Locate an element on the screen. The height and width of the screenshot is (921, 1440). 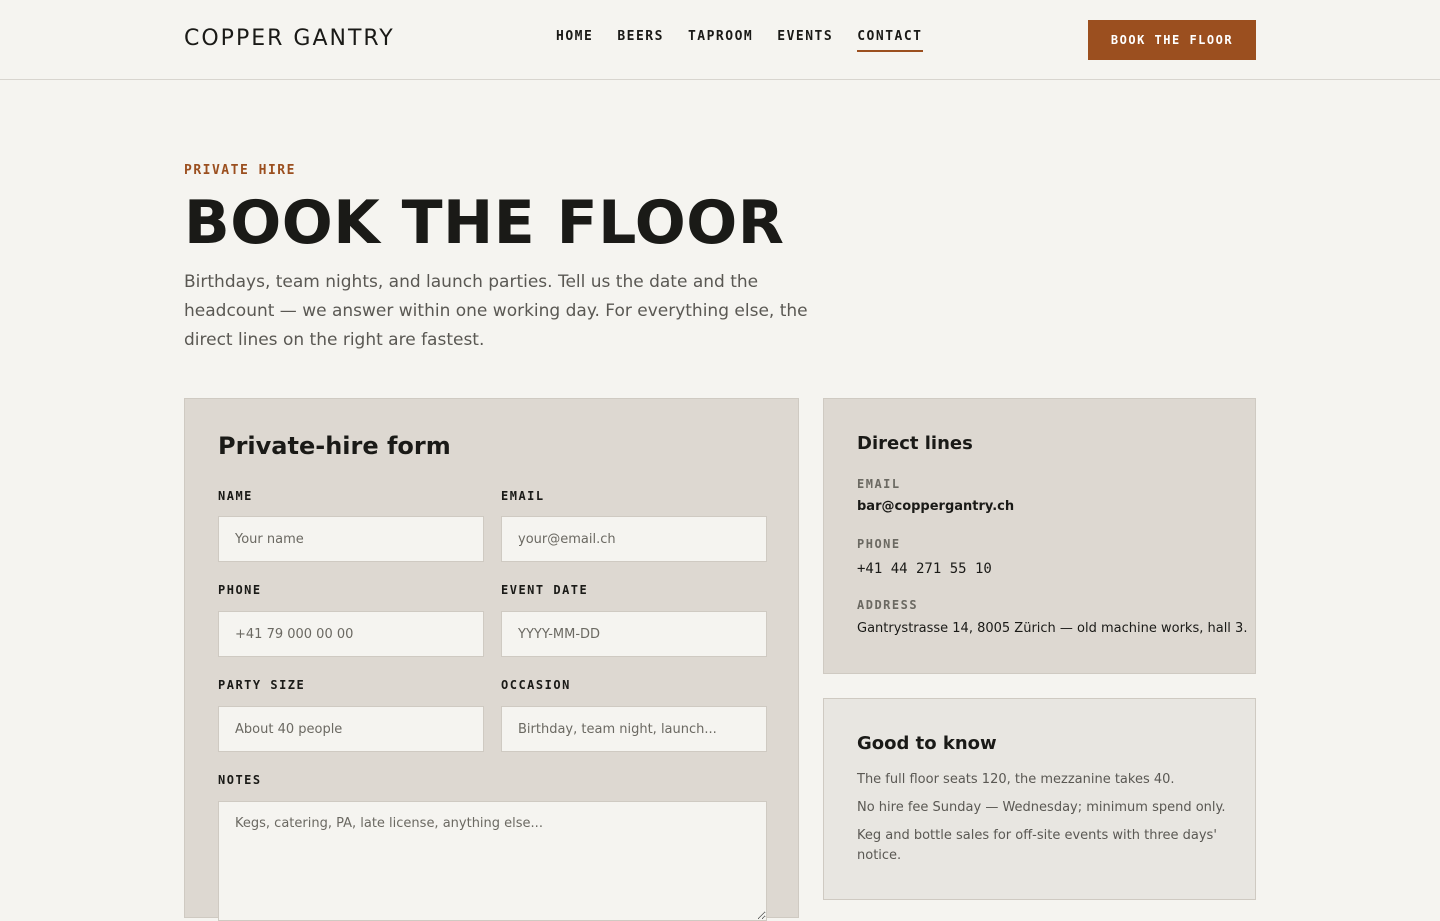
form-title: Private-hire form is located at coordinates (334, 446).